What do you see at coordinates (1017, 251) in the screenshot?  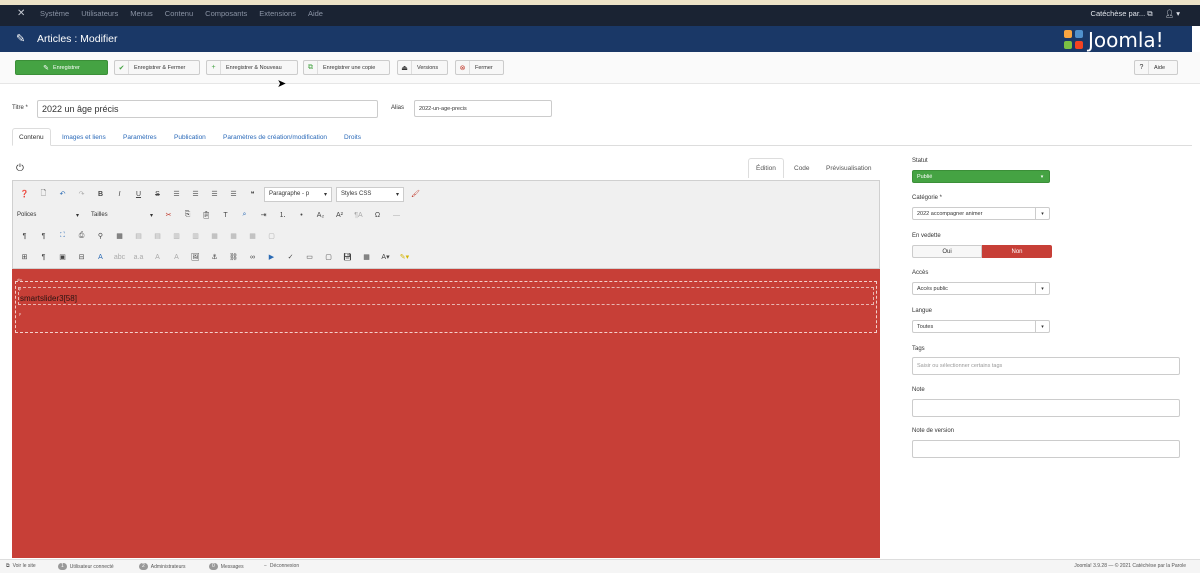 I see `featured-no-button: Non` at bounding box center [1017, 251].